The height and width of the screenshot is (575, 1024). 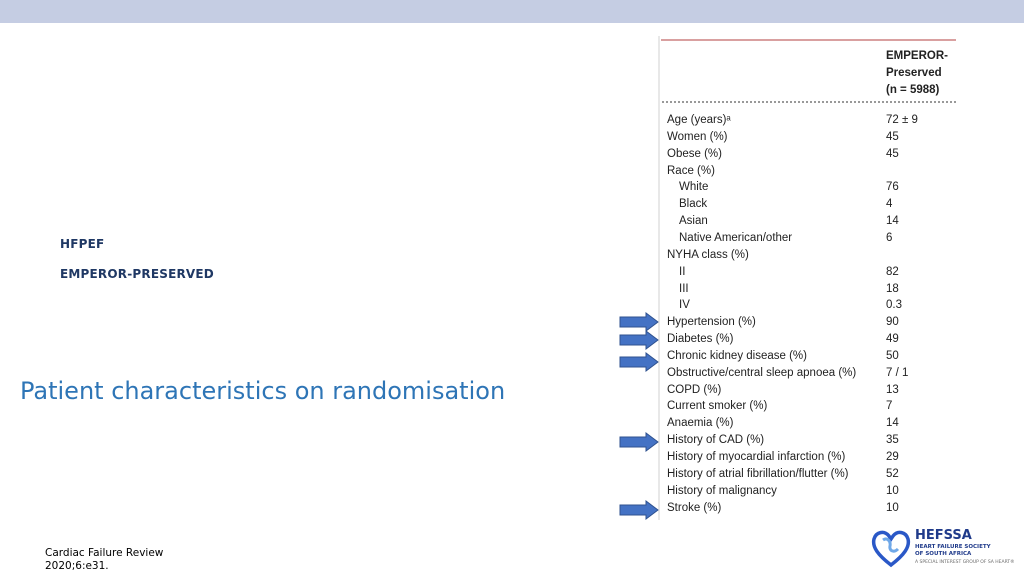 What do you see at coordinates (694, 153) in the screenshot?
I see `row-label: Obese (%)` at bounding box center [694, 153].